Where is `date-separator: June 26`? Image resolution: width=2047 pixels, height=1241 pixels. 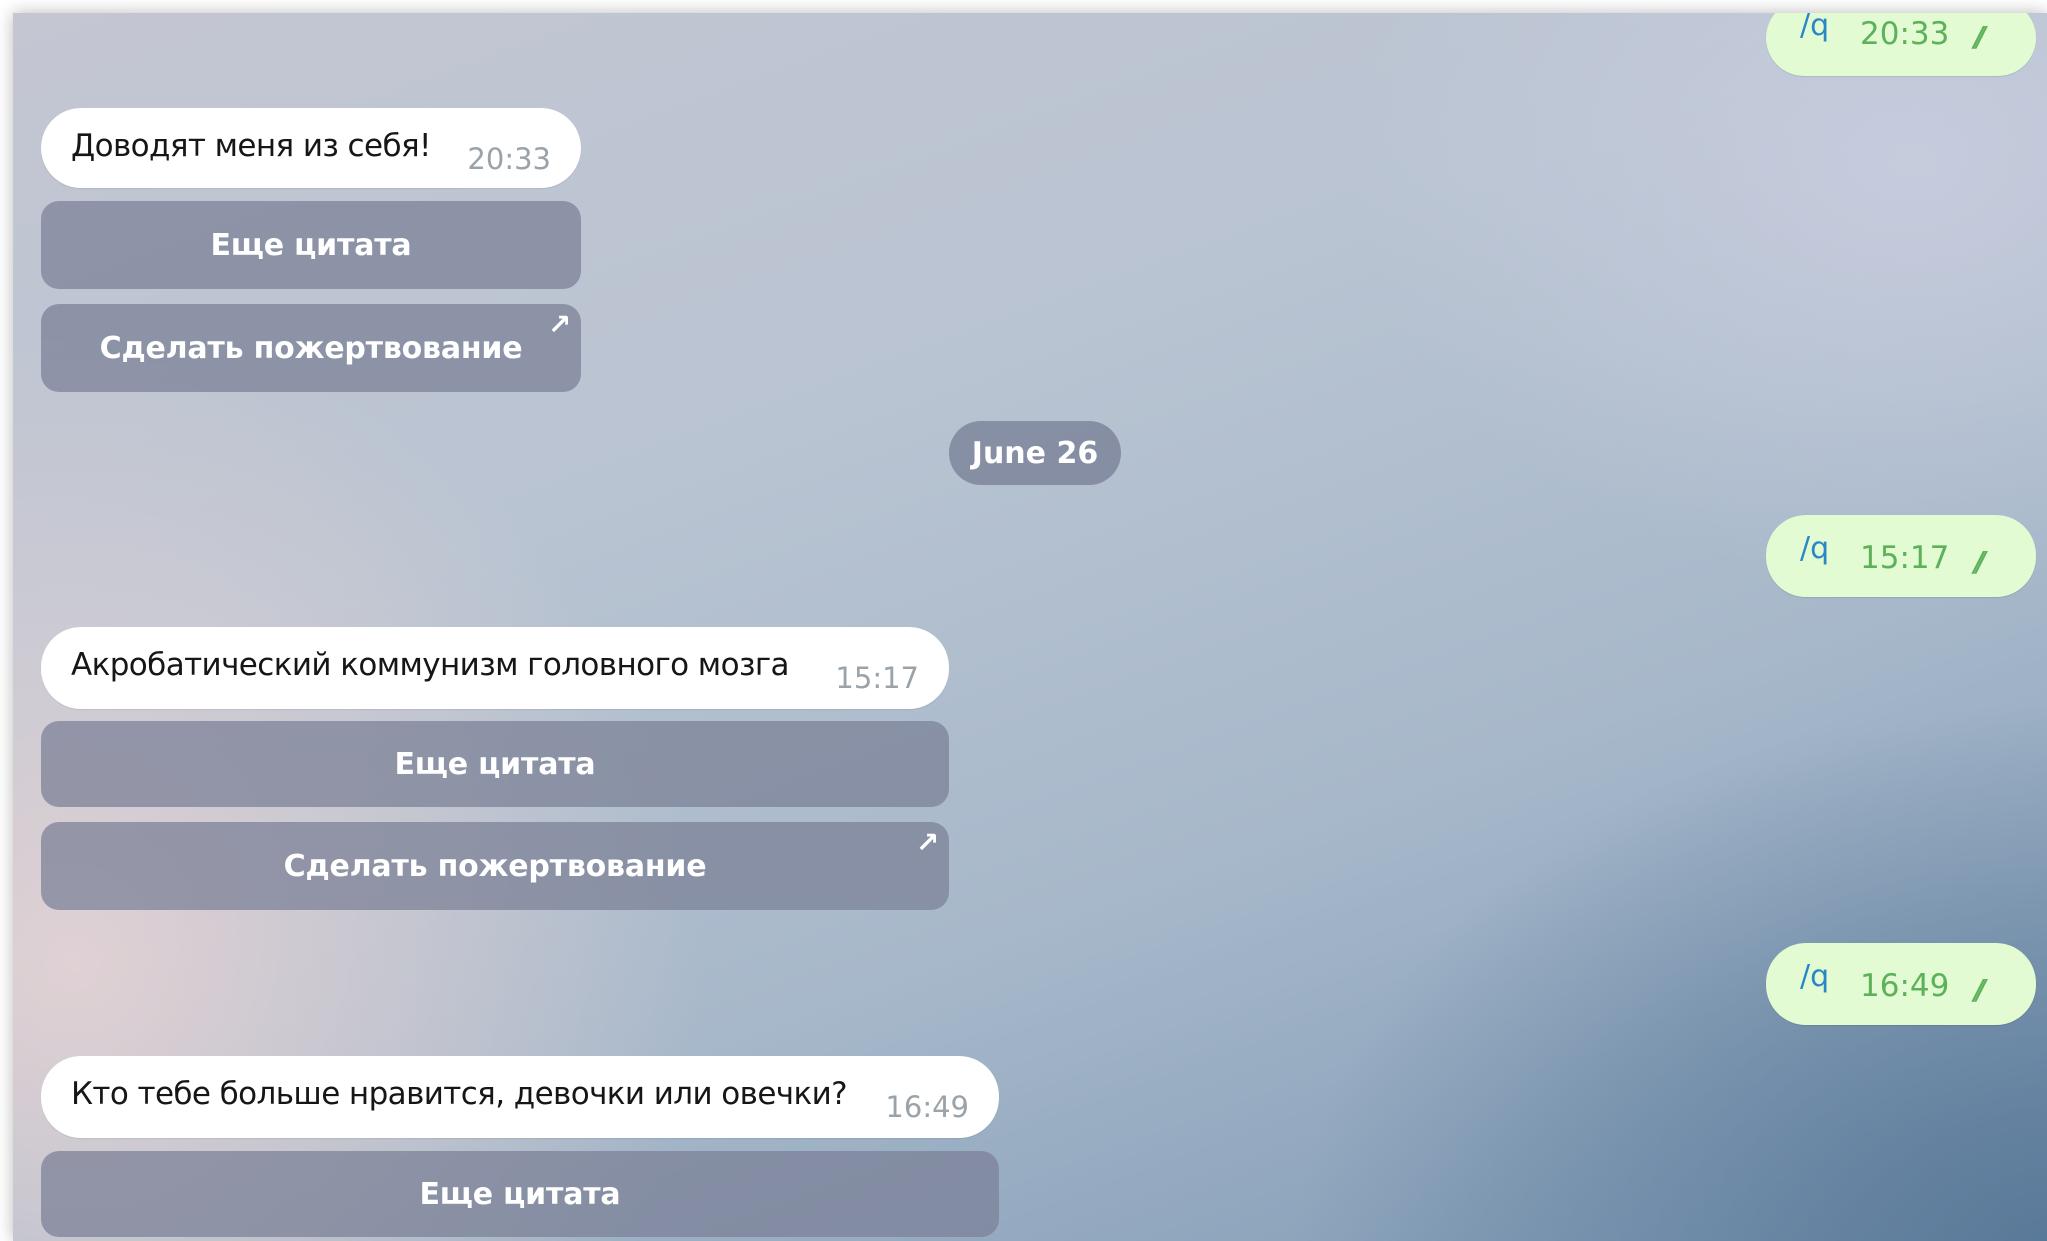 date-separator: June 26 is located at coordinates (1035, 453).